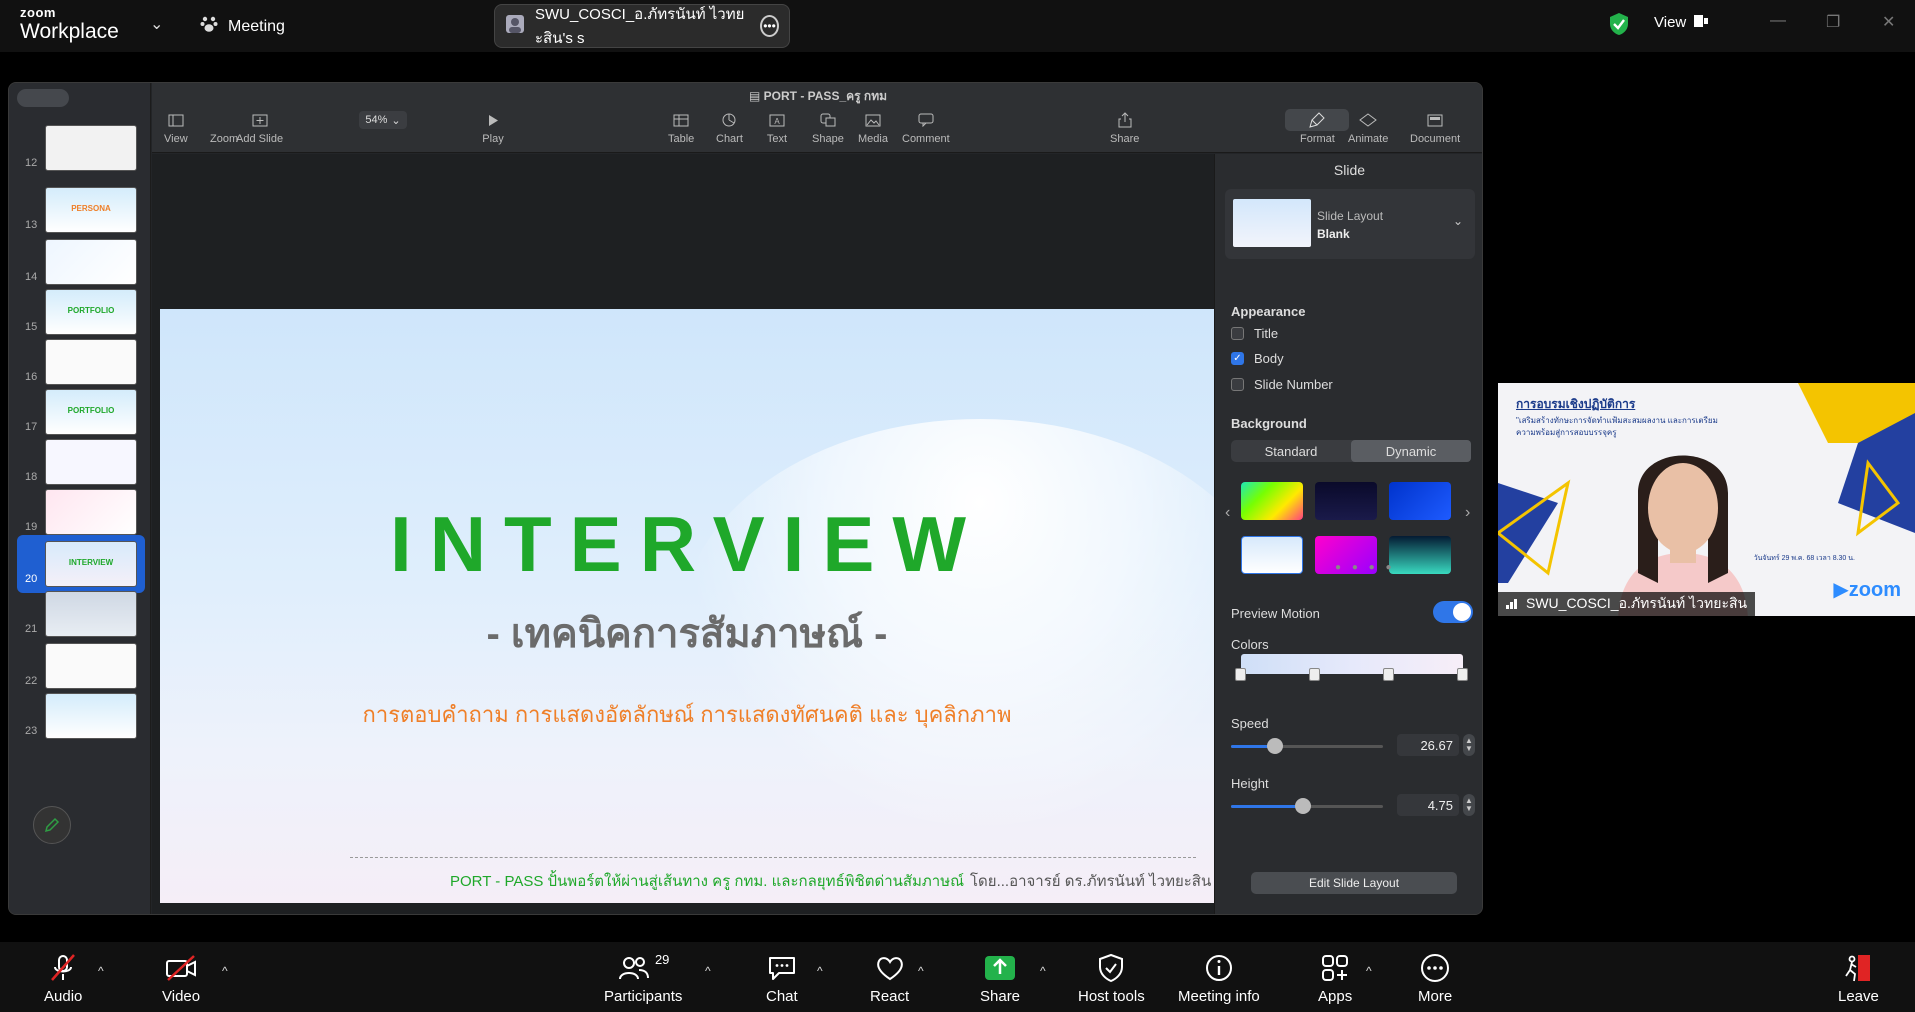  What do you see at coordinates (1681, 22) in the screenshot?
I see `view-button: View` at bounding box center [1681, 22].